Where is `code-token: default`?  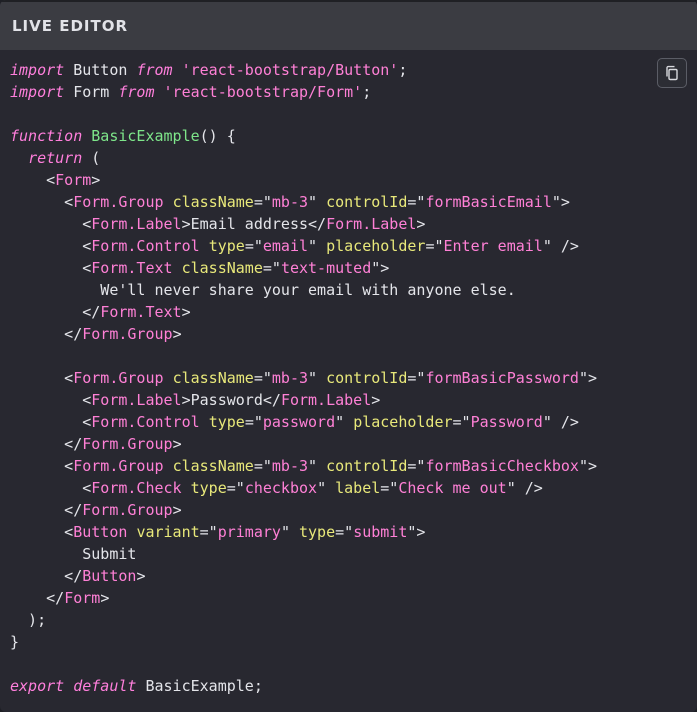 code-token: default is located at coordinates (105, 686).